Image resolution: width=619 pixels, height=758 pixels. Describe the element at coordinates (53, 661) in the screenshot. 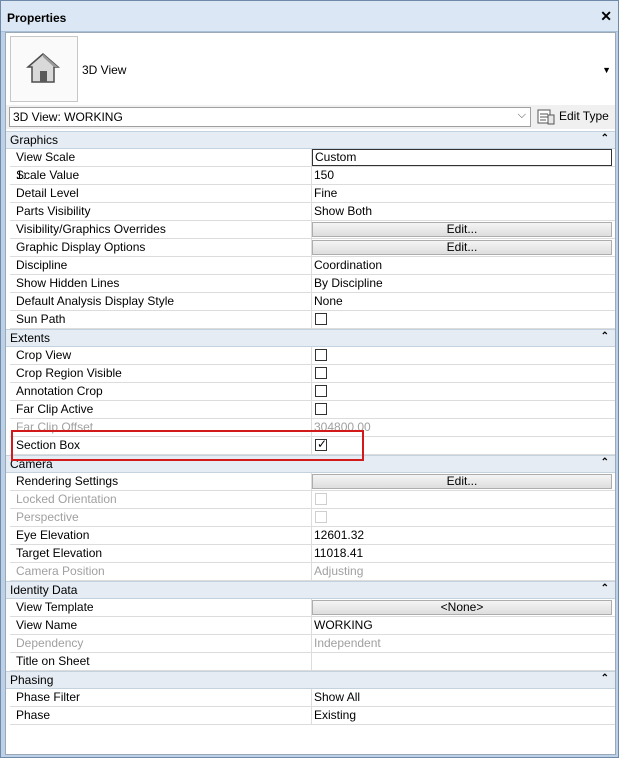

I see `property-name: Title on Sheet` at that location.